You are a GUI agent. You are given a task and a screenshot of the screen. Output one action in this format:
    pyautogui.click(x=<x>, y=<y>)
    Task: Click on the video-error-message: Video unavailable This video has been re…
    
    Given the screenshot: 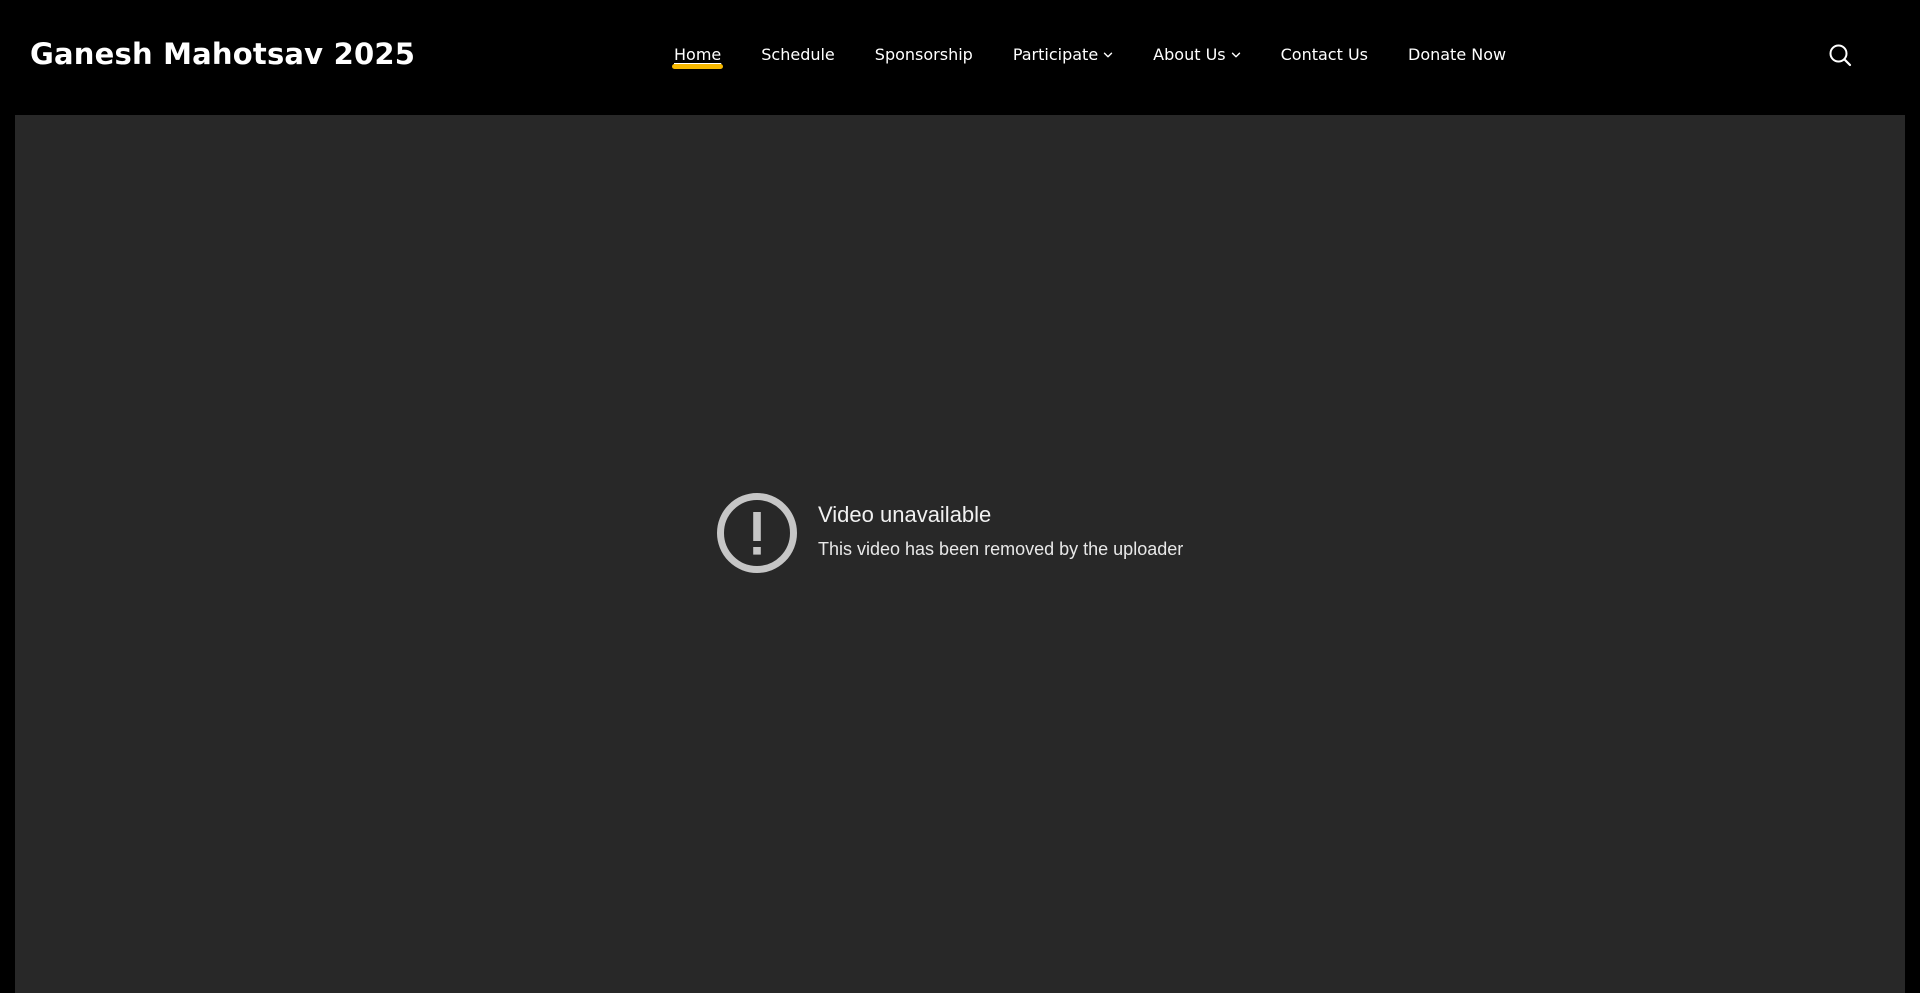 What is the action you would take?
    pyautogui.click(x=949, y=533)
    